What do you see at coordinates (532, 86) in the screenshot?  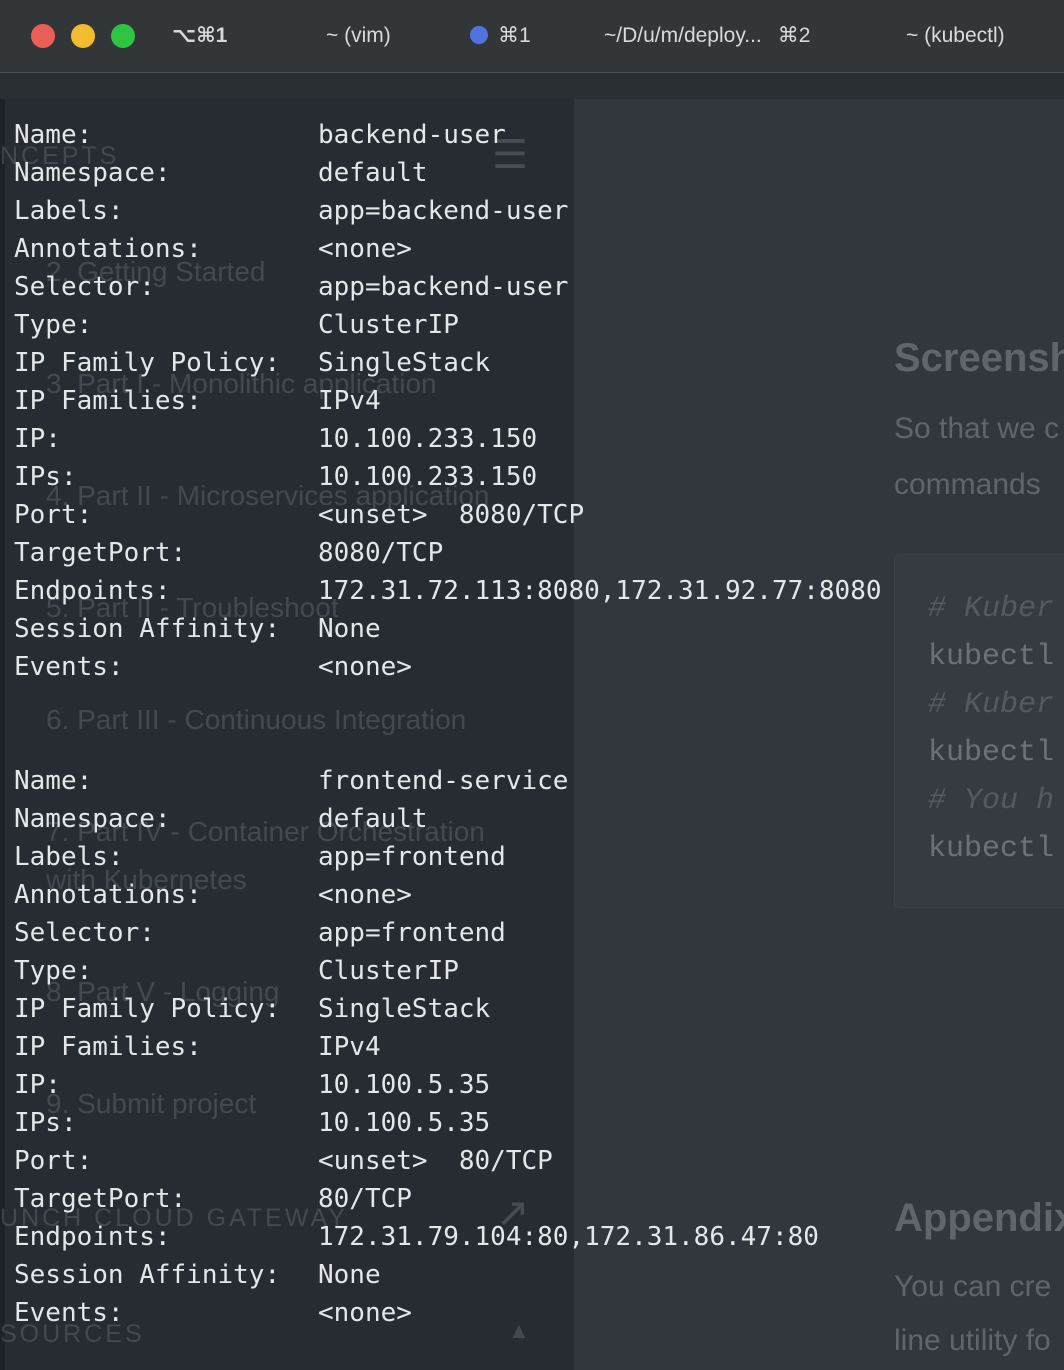 I see `tab-bar-divider` at bounding box center [532, 86].